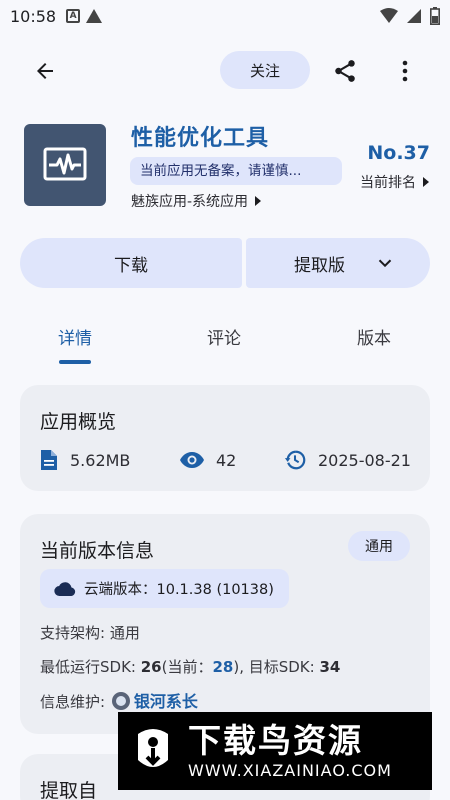 This screenshot has height=800, width=450. I want to click on share-icon, so click(345, 71).